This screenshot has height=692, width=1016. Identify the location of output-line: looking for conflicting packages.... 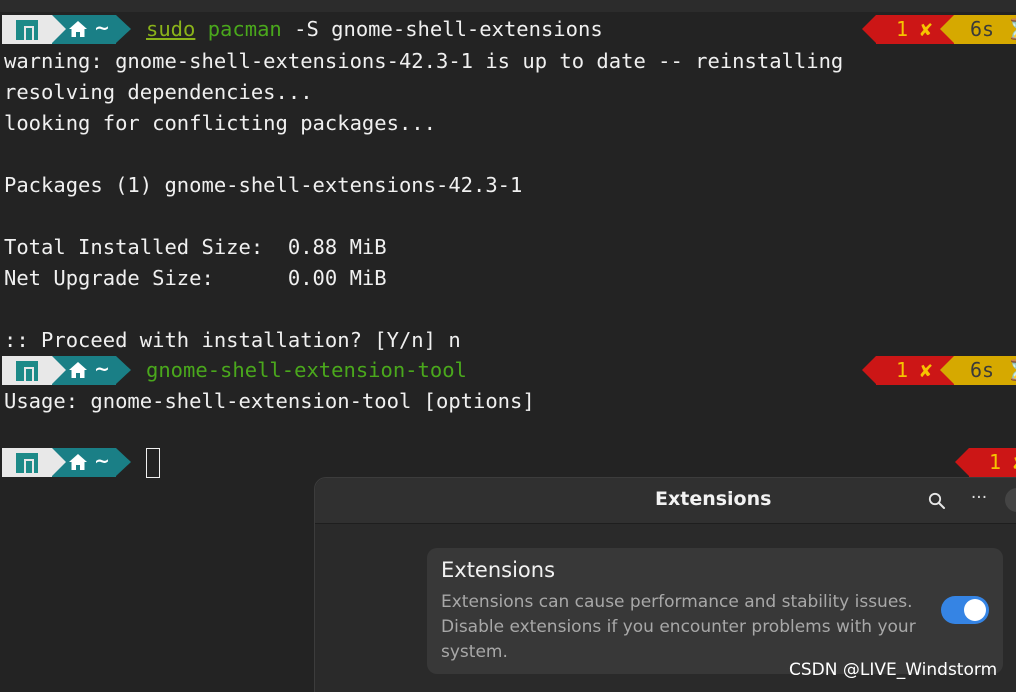
(220, 123).